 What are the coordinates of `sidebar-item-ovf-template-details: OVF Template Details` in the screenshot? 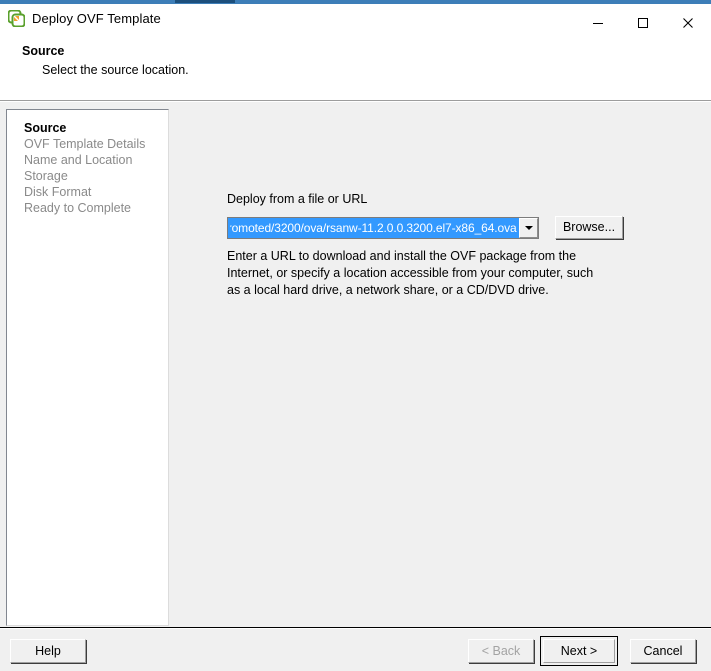 It's located at (96, 144).